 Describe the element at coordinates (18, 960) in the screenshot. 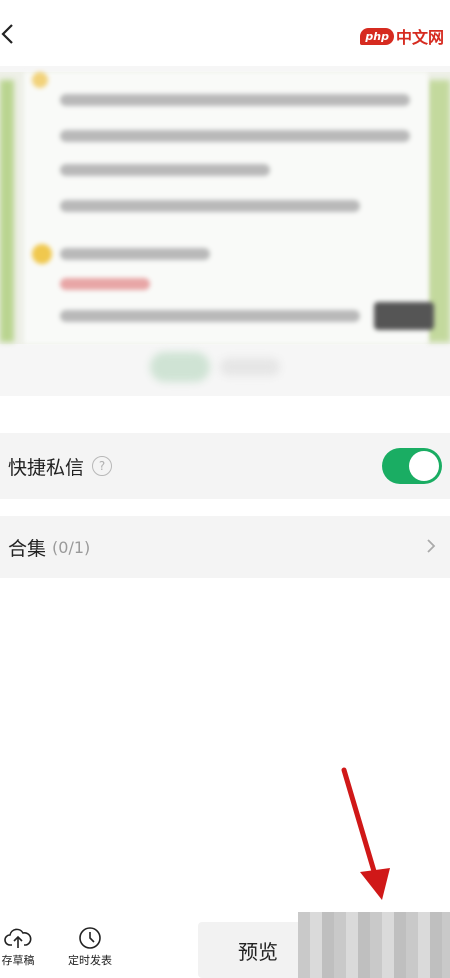

I see `save-draft-label: 存草稿` at that location.